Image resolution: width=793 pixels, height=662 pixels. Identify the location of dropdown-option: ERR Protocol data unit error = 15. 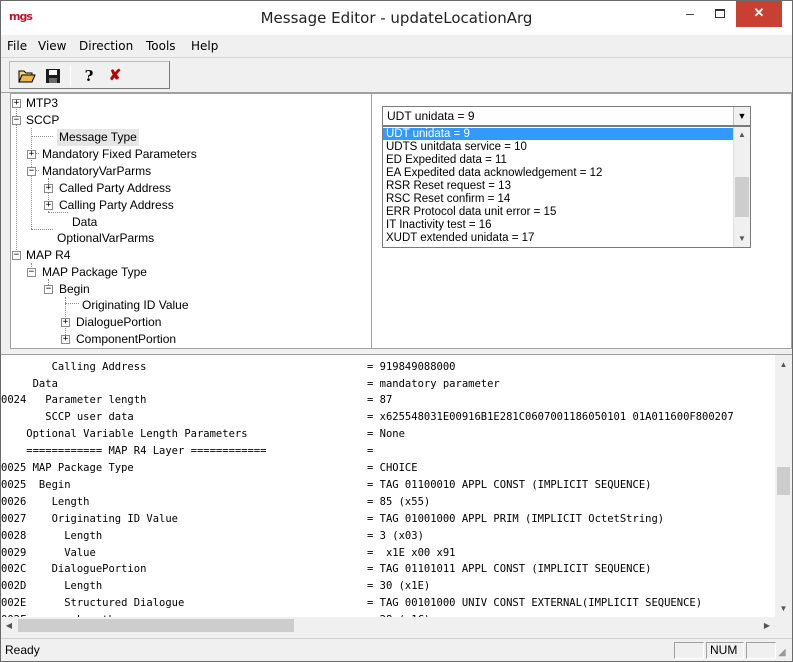
(558, 212).